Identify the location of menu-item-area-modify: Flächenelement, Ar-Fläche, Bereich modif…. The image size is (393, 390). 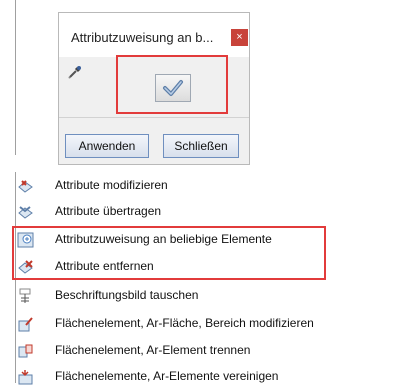
(196, 324).